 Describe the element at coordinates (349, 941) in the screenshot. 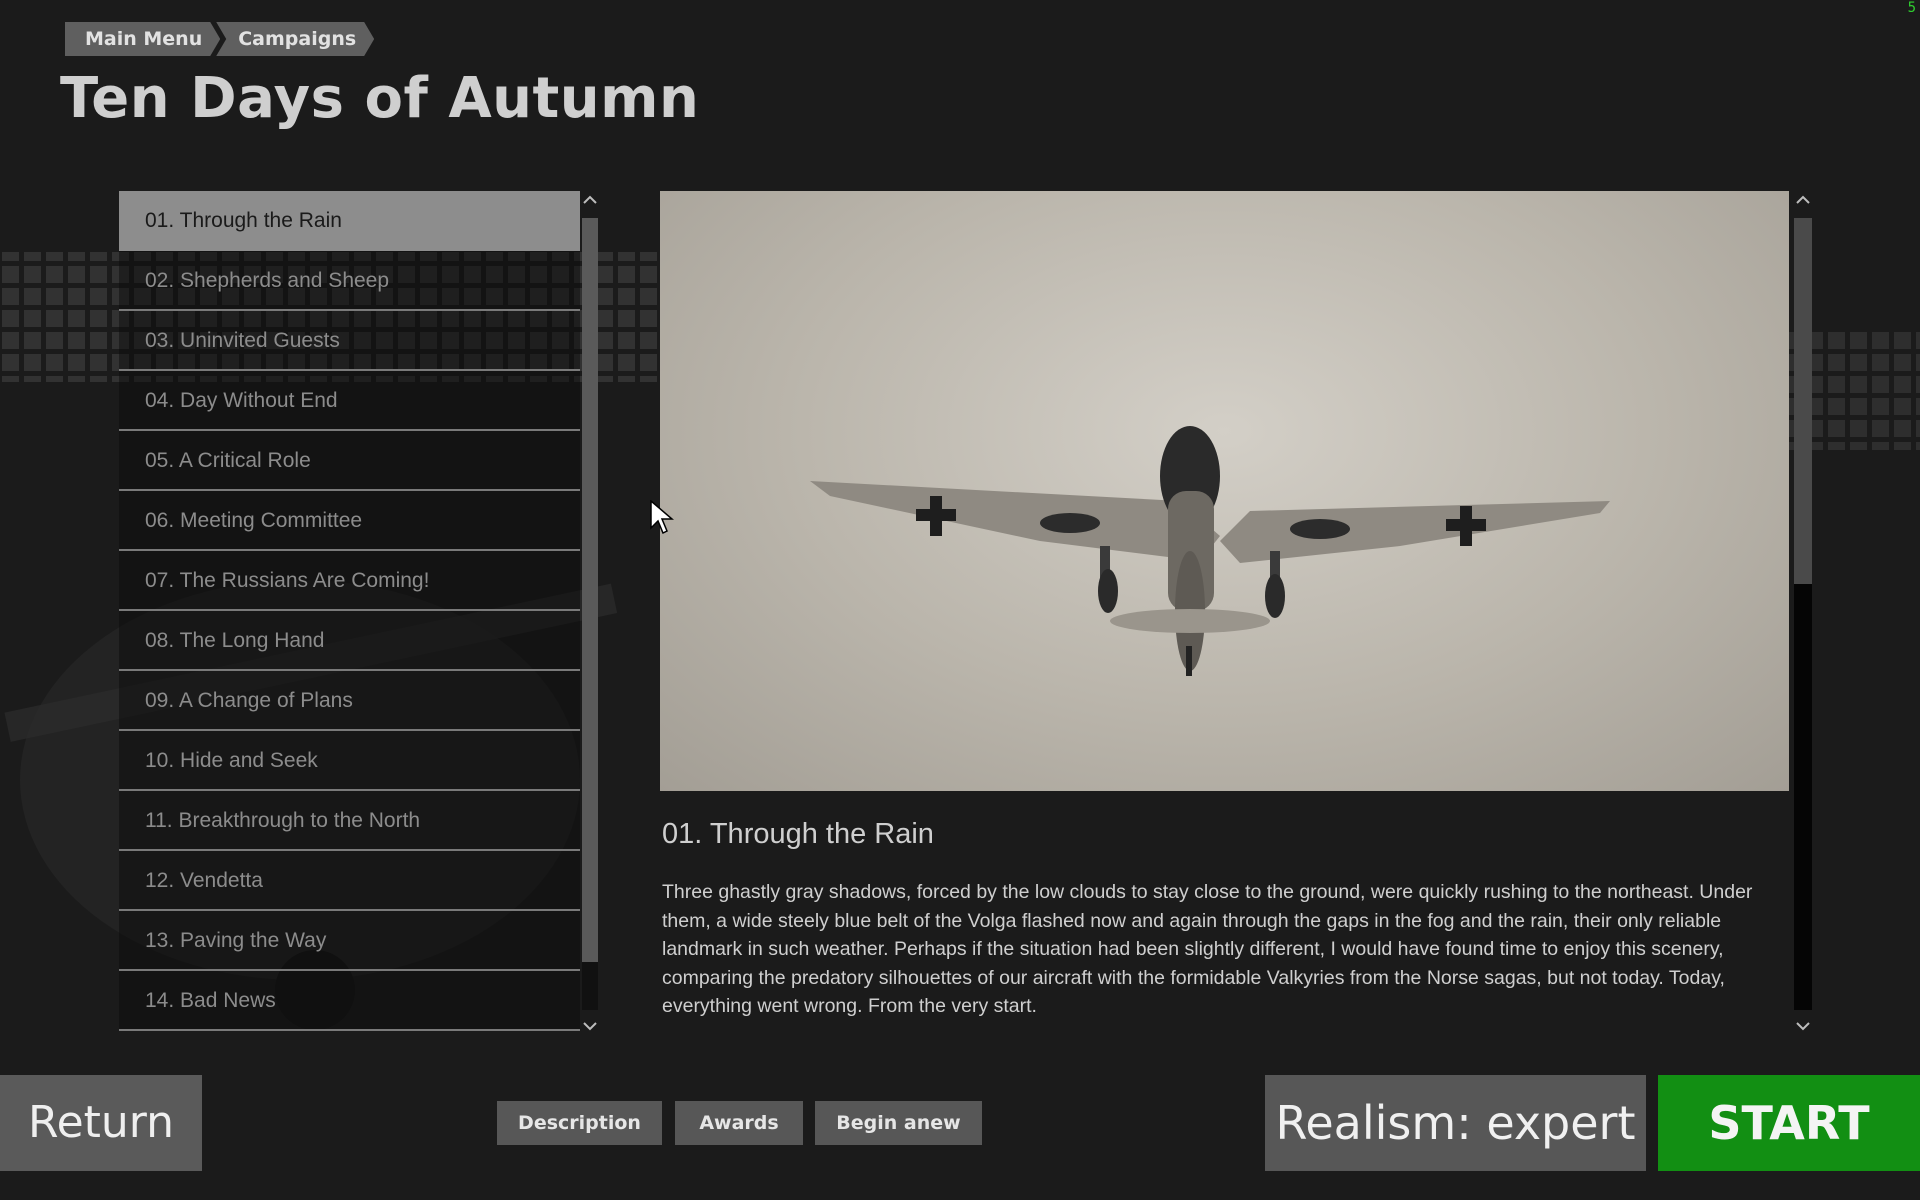

I see `mission-item-13: 13. Paving the Way` at that location.